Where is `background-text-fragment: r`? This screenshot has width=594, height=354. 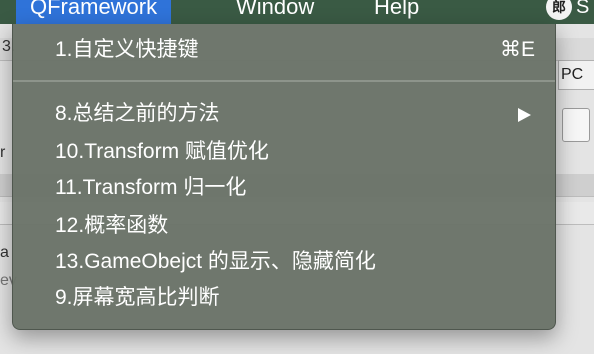
background-text-fragment: r is located at coordinates (3, 152).